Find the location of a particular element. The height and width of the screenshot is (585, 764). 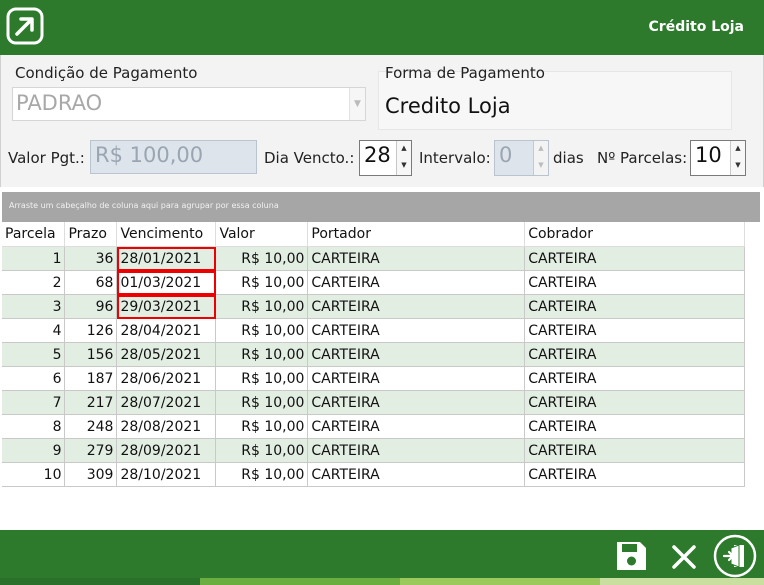

cell-vencimento: 28/07/2021 is located at coordinates (166, 402).